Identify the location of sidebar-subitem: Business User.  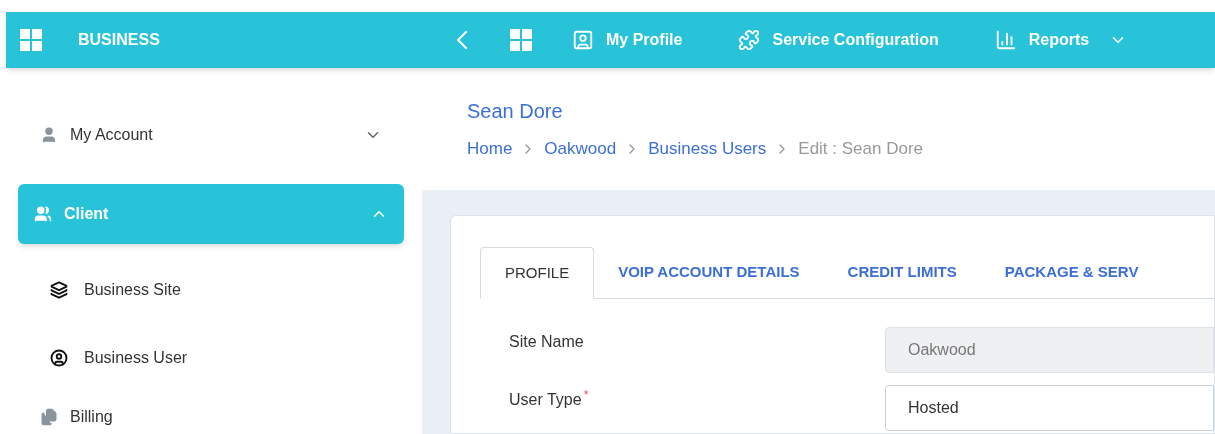
(211, 358).